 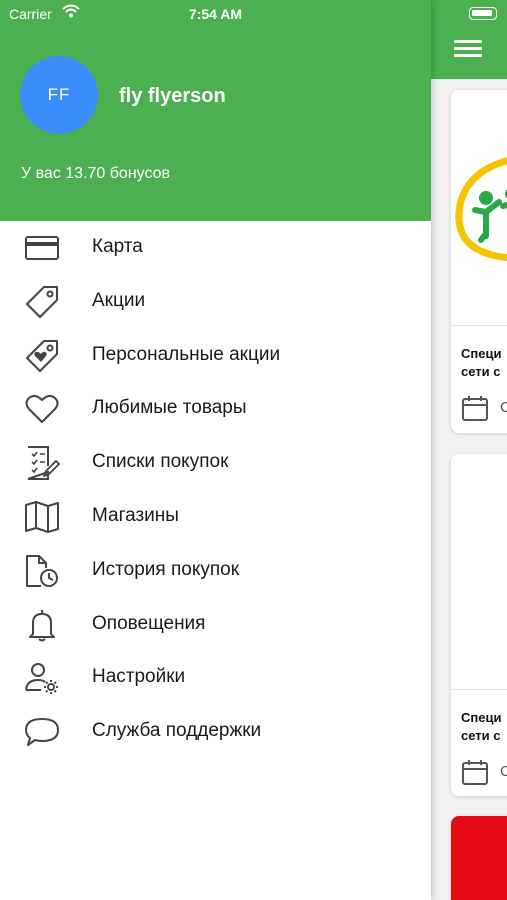 I want to click on menu-item-settings: Настройки, so click(x=215, y=678).